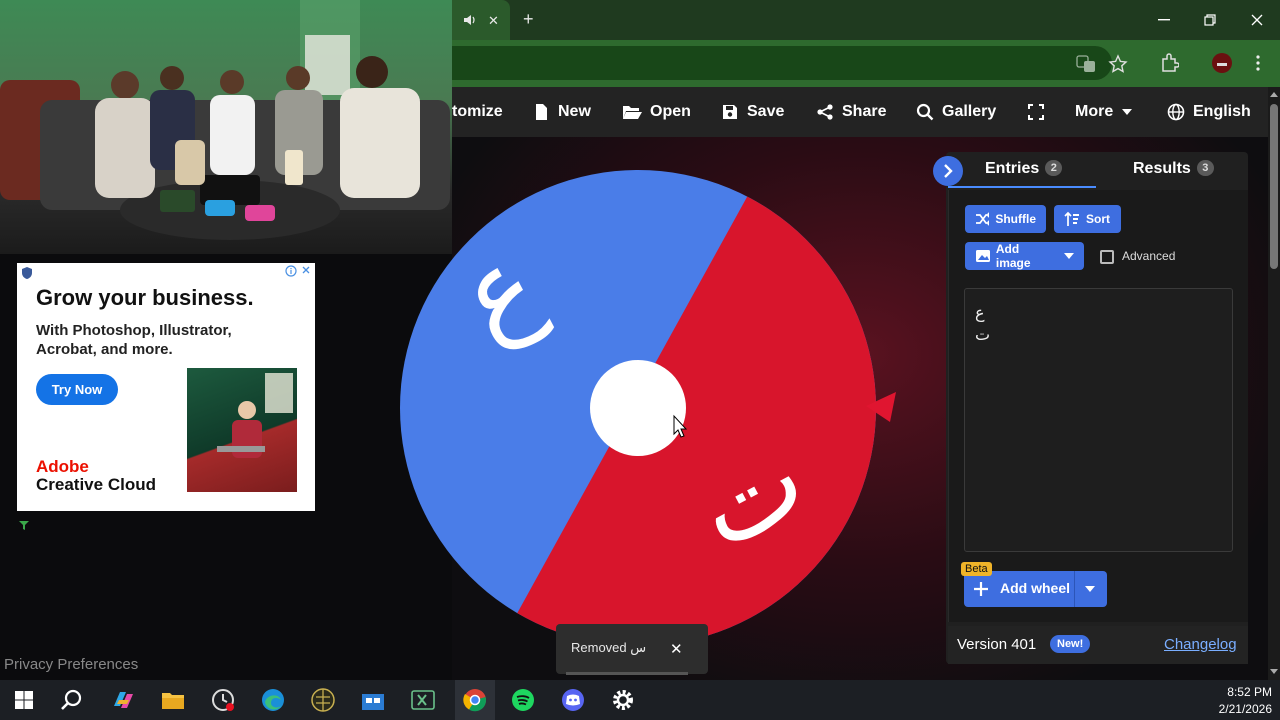  I want to click on share-button: Share, so click(851, 112).